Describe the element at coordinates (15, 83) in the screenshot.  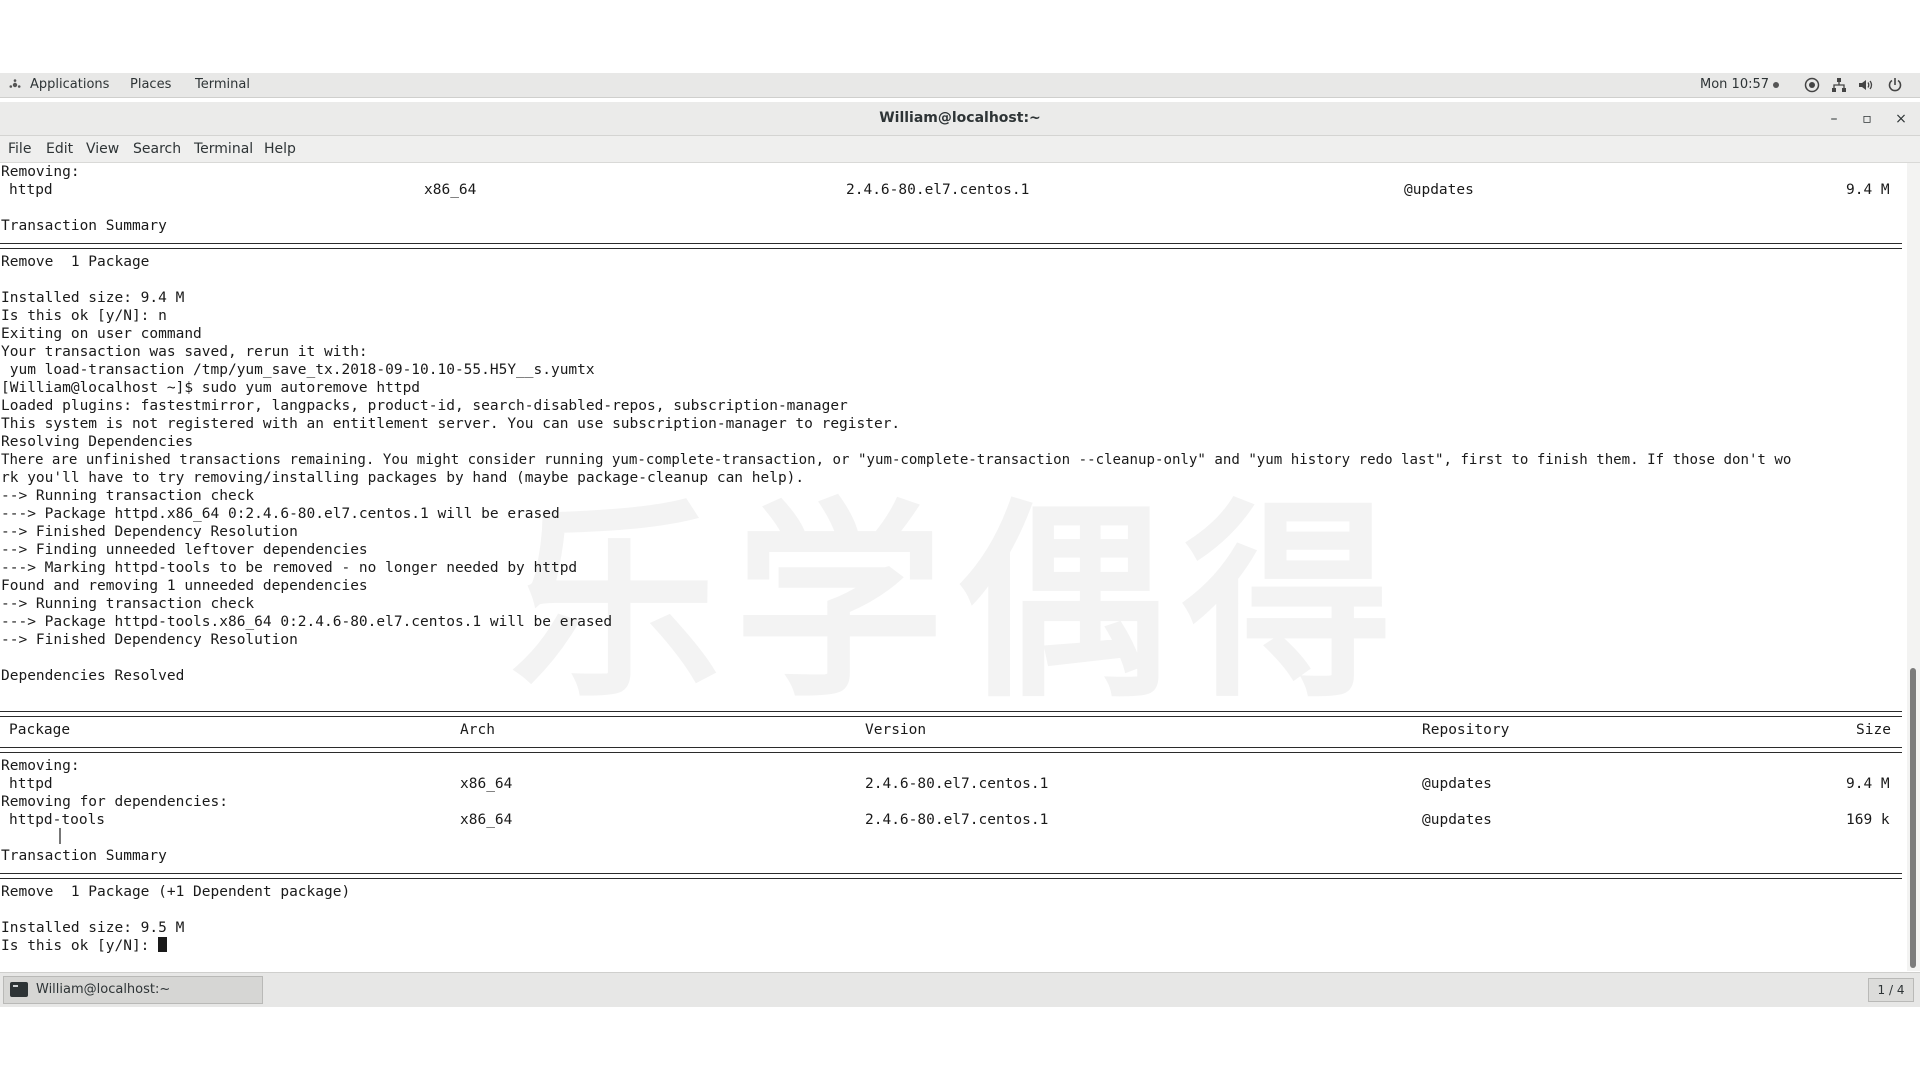
I see `applications-icon` at that location.